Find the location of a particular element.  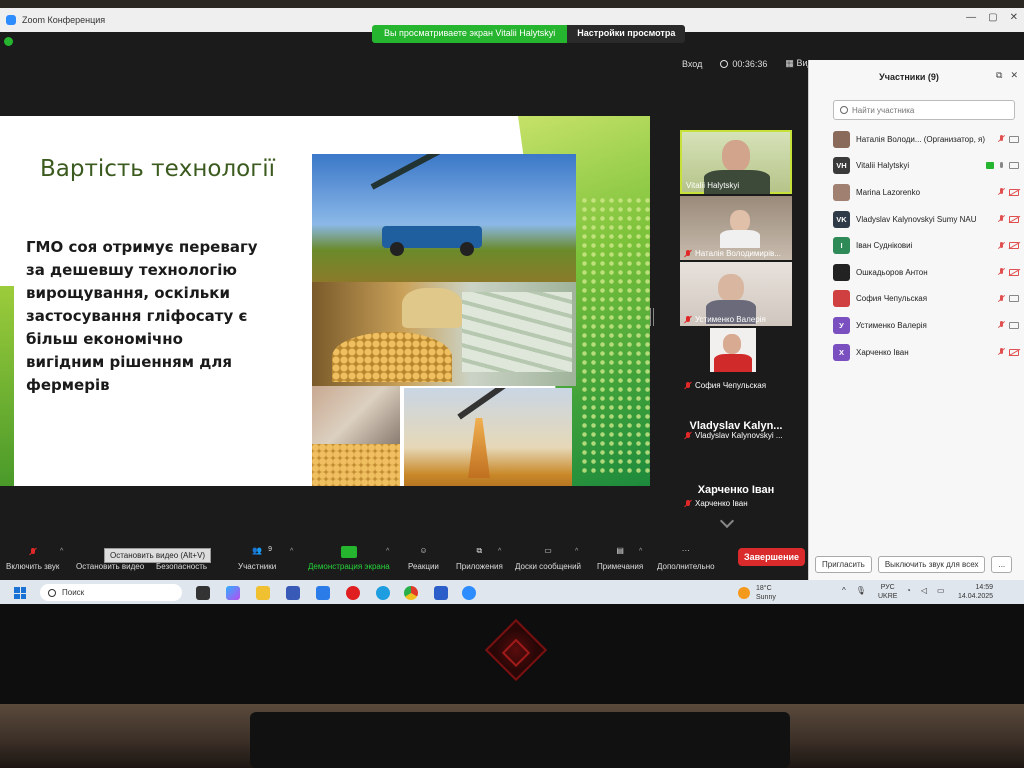

whiteboard-icon: ▭ is located at coordinates (548, 550).